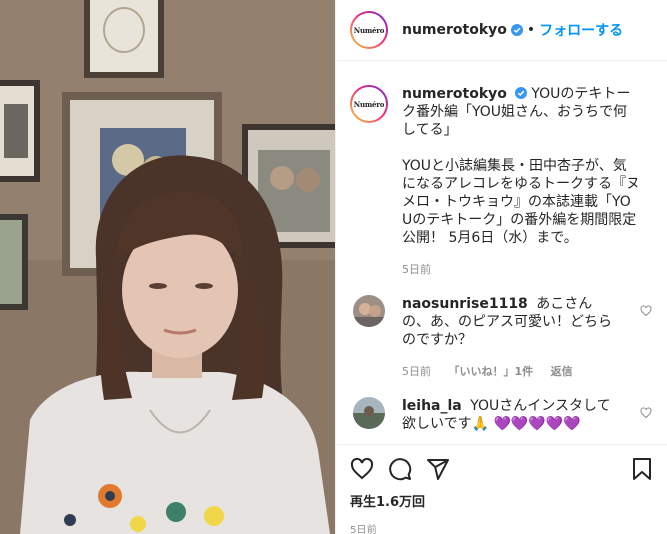  I want to click on caption-username: numerotokyo, so click(454, 94).